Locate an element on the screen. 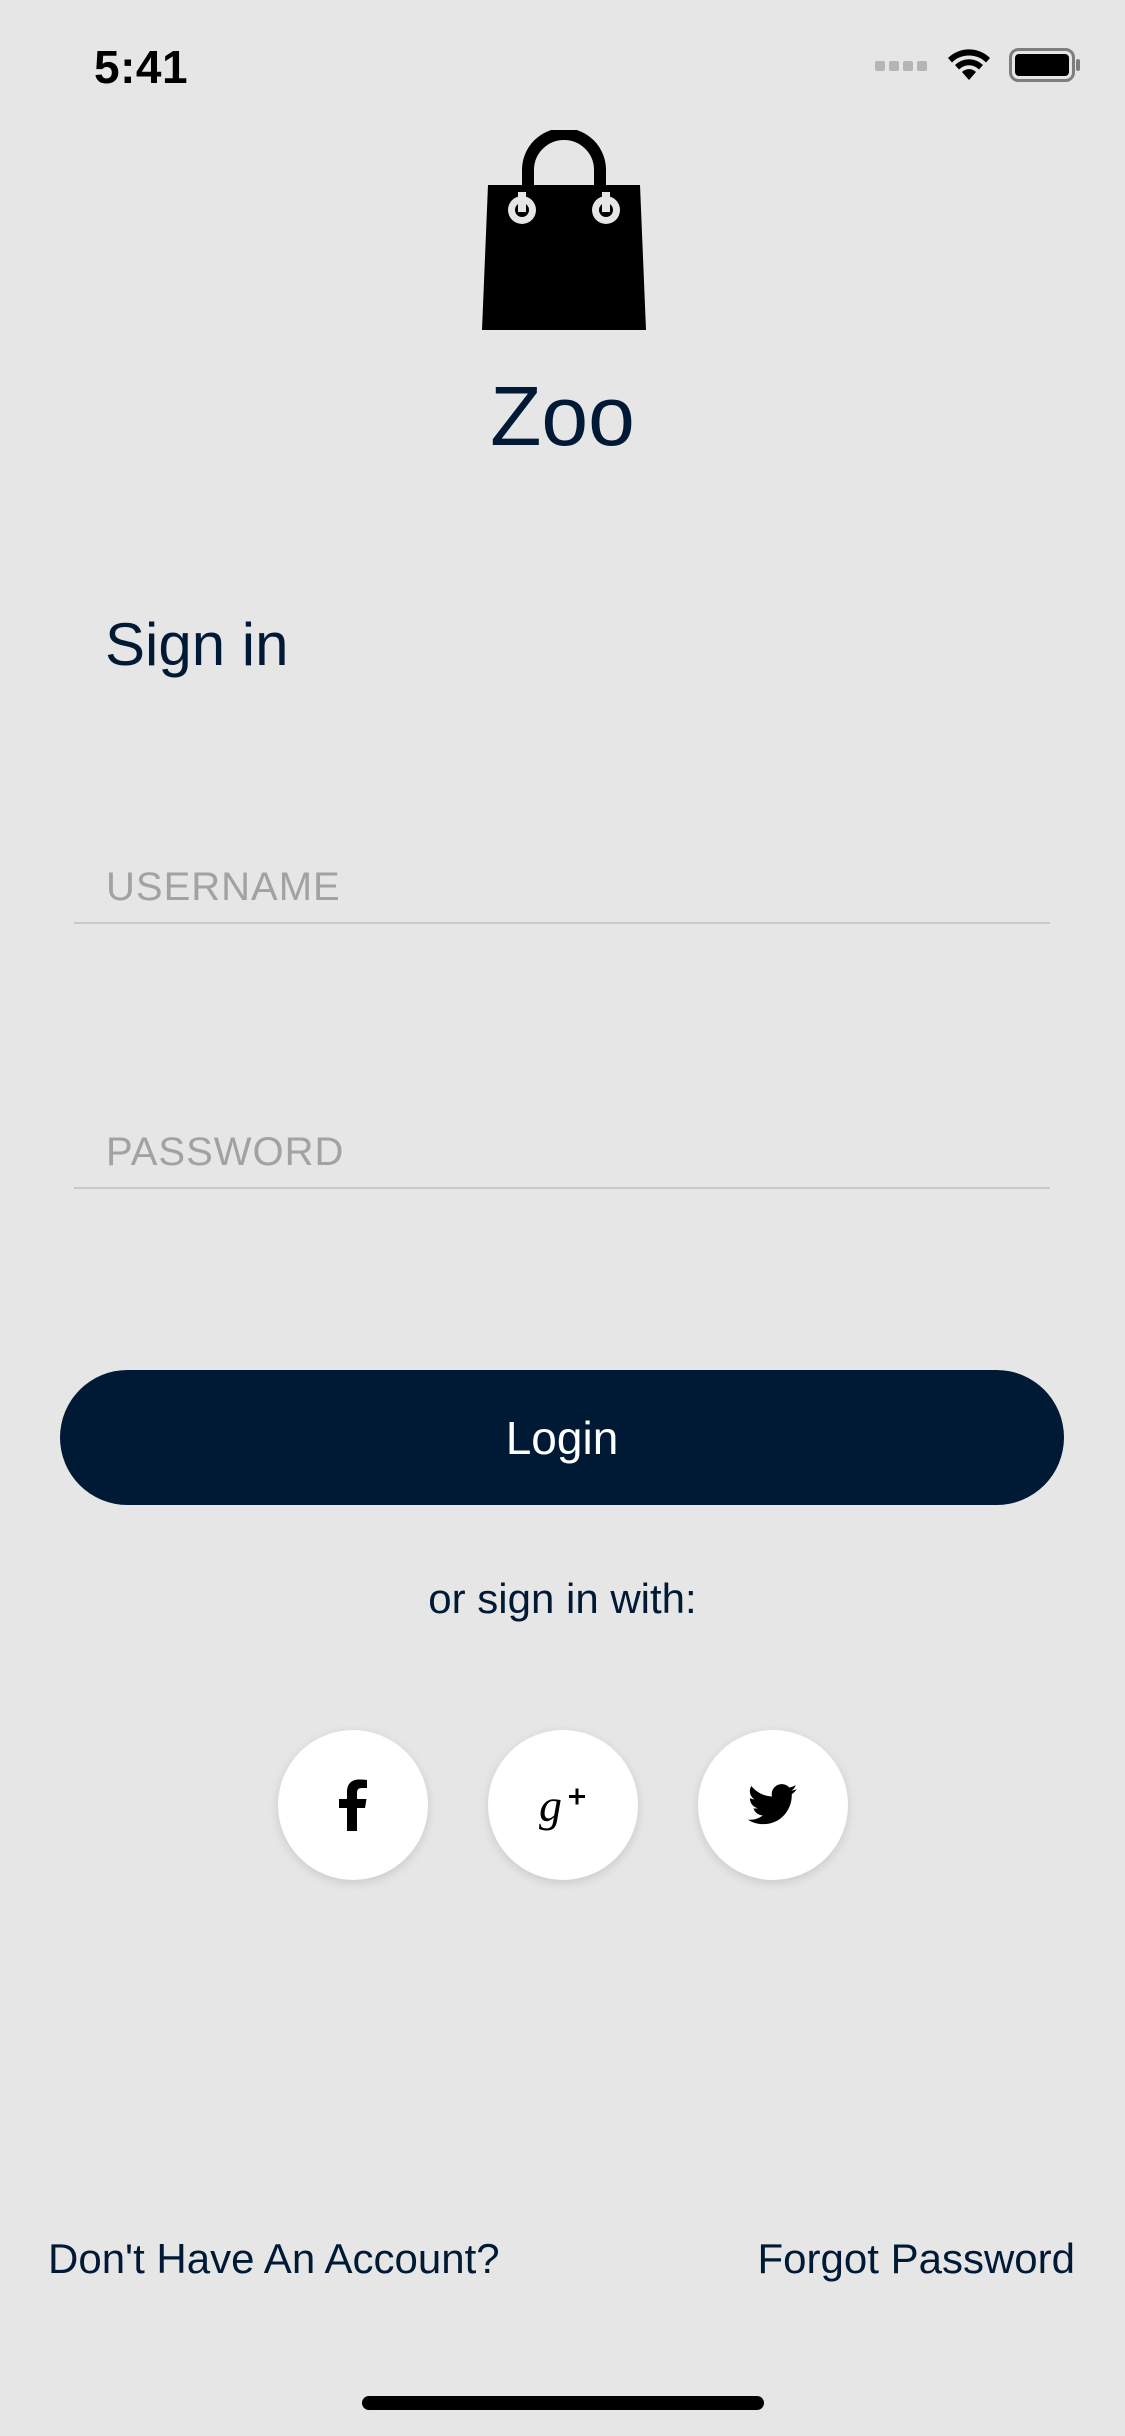 Image resolution: width=1125 pixels, height=2436 pixels. forgot-password-link: Forgot Password is located at coordinates (916, 2259).